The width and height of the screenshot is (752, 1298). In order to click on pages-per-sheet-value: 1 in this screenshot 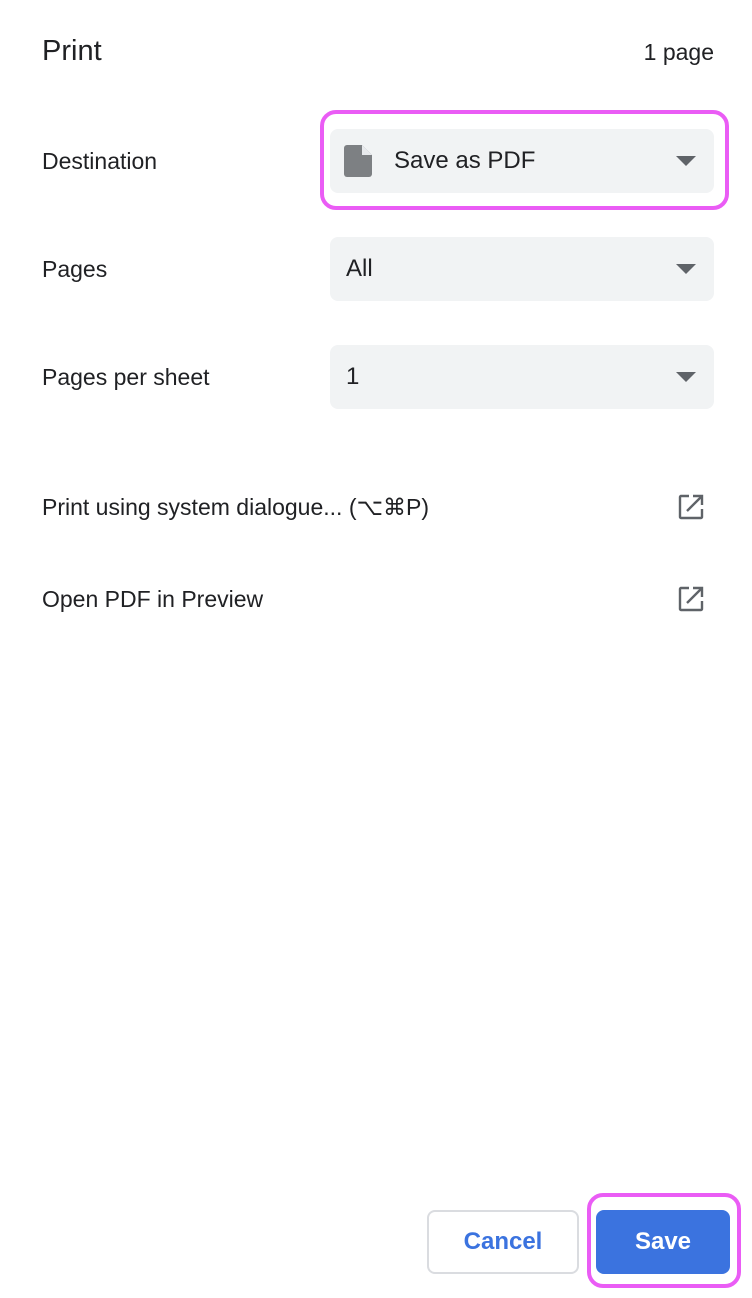, I will do `click(353, 376)`.